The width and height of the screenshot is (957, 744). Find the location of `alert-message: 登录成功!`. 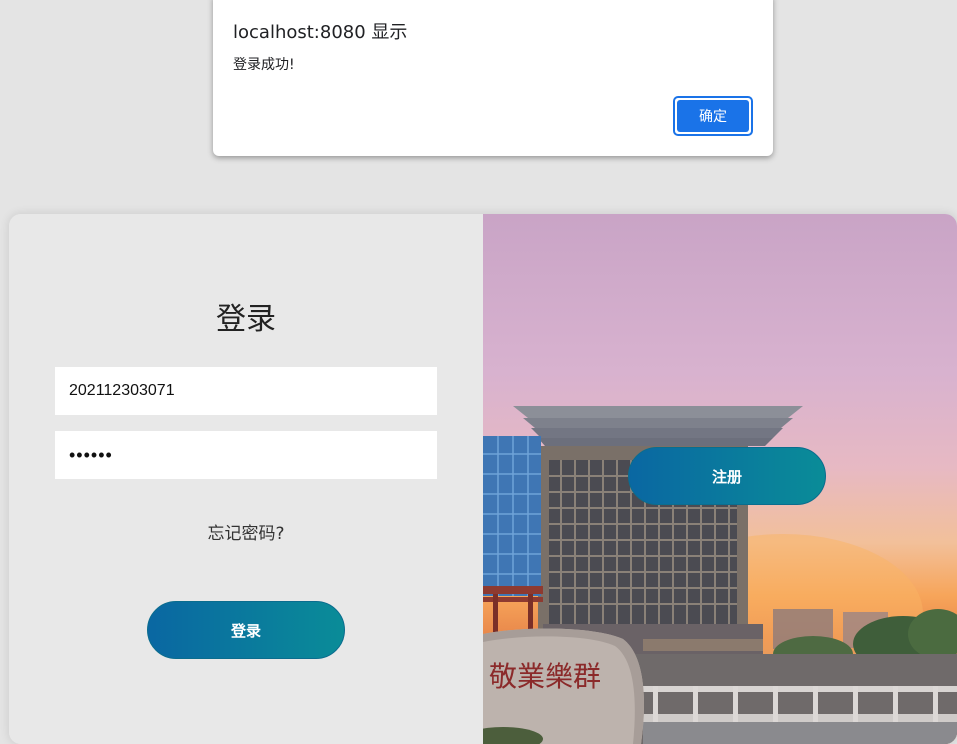

alert-message: 登录成功! is located at coordinates (264, 65).